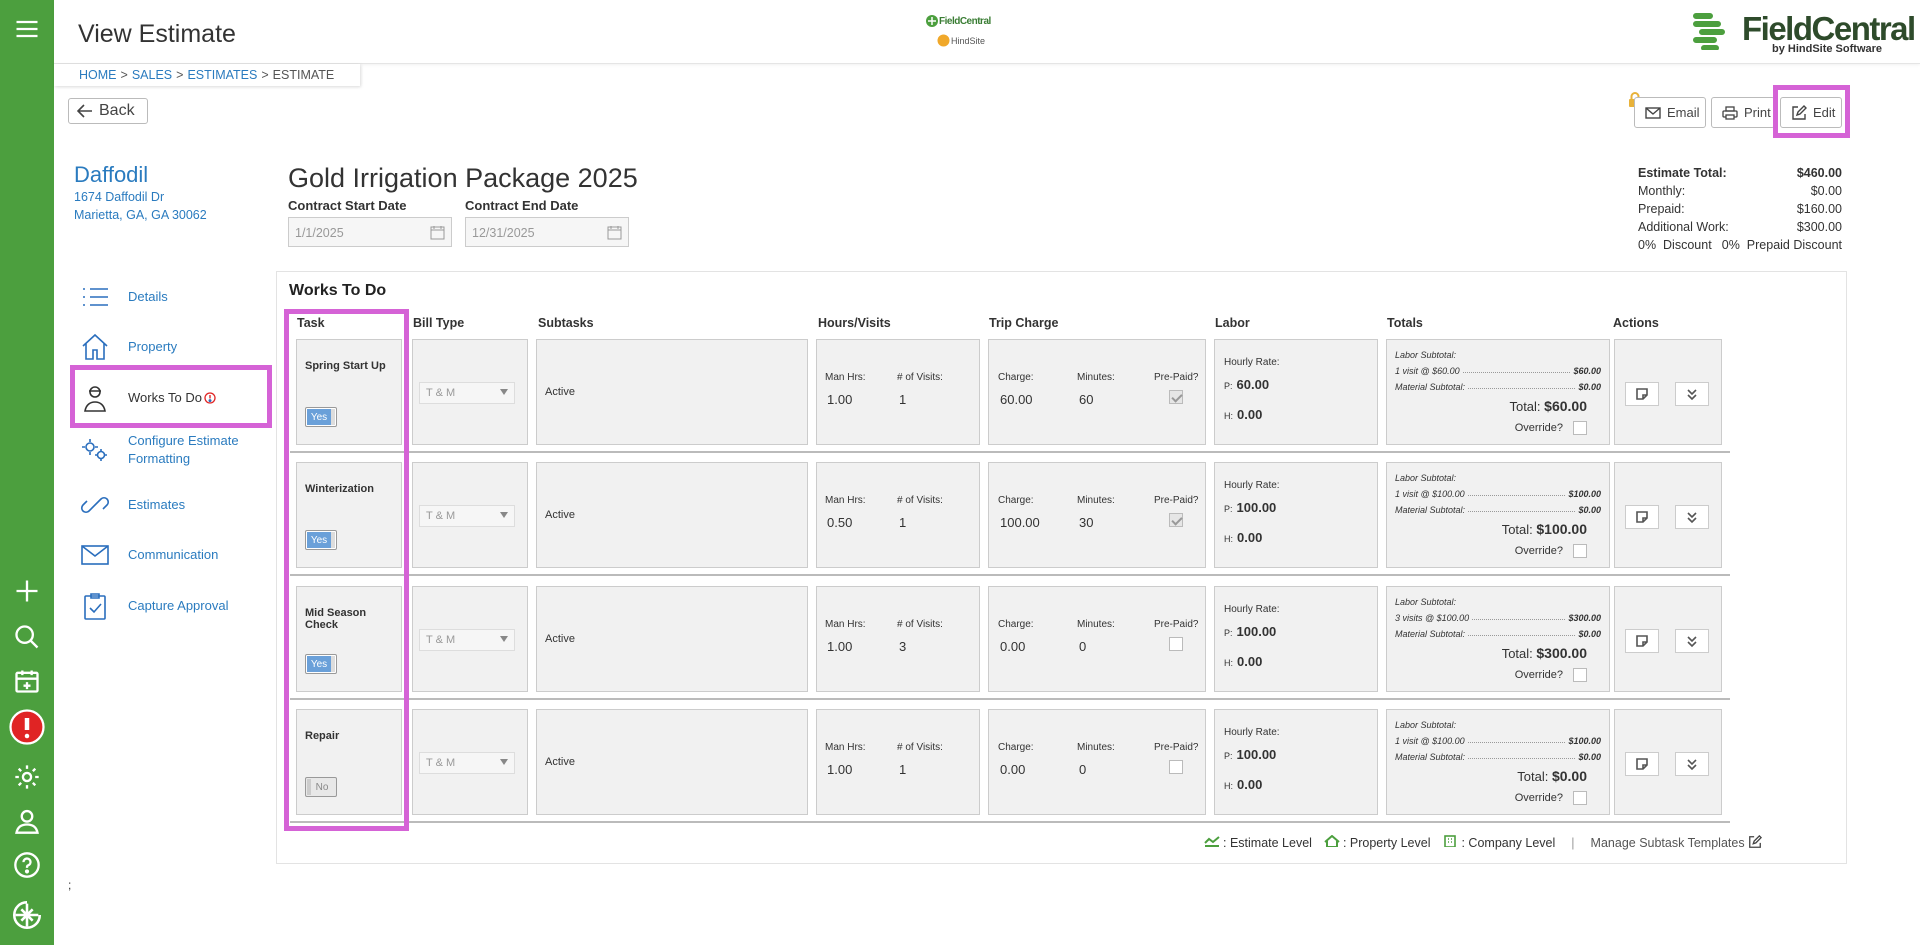  Describe the element at coordinates (845, 747) in the screenshot. I see `man-hrs-label: Man Hrs:` at that location.